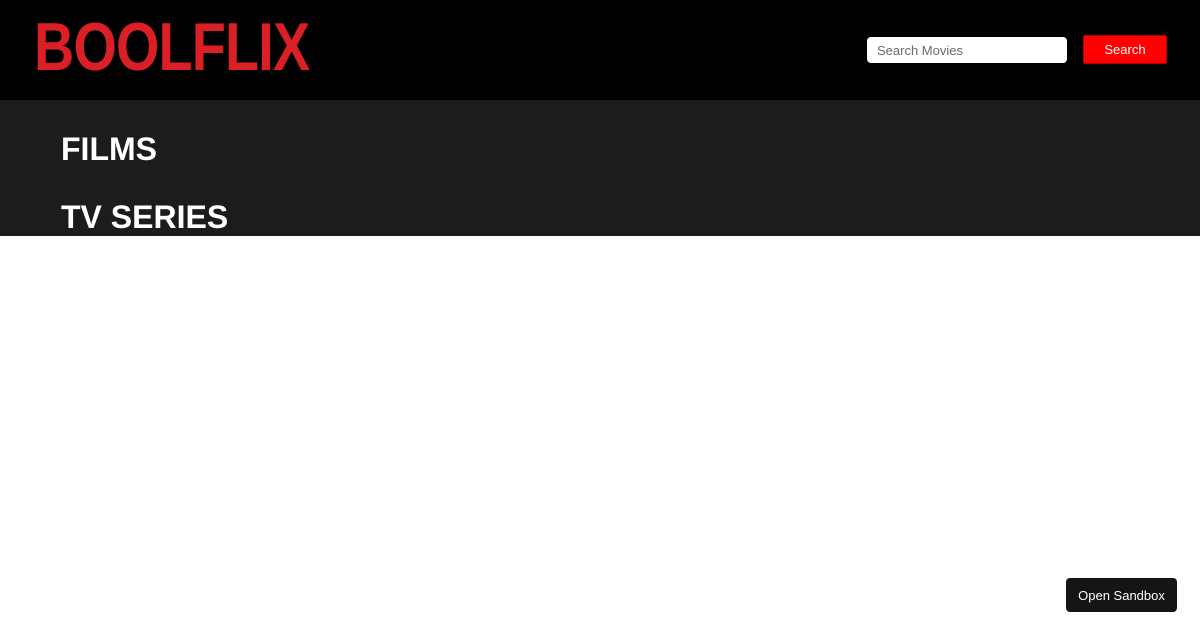 The width and height of the screenshot is (1200, 630). I want to click on search-input, so click(967, 50).